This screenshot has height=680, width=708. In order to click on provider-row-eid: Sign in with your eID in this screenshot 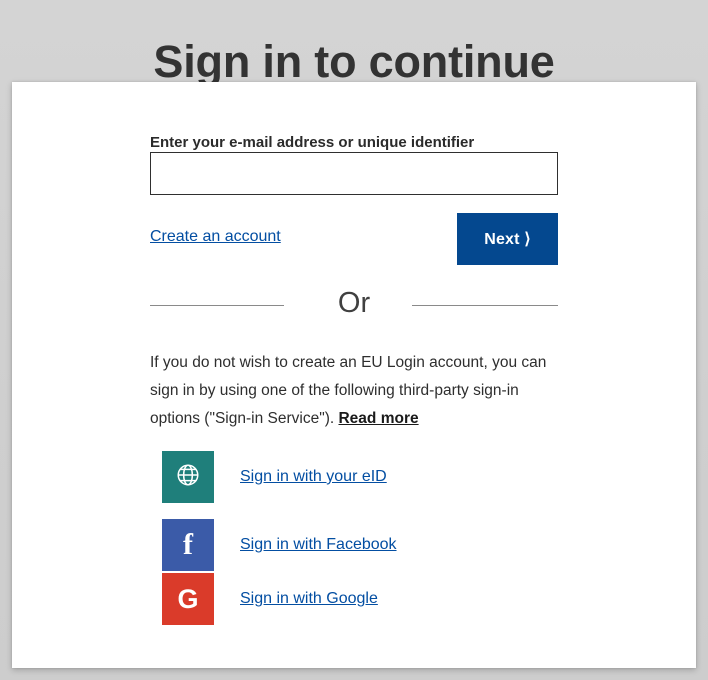, I will do `click(354, 477)`.